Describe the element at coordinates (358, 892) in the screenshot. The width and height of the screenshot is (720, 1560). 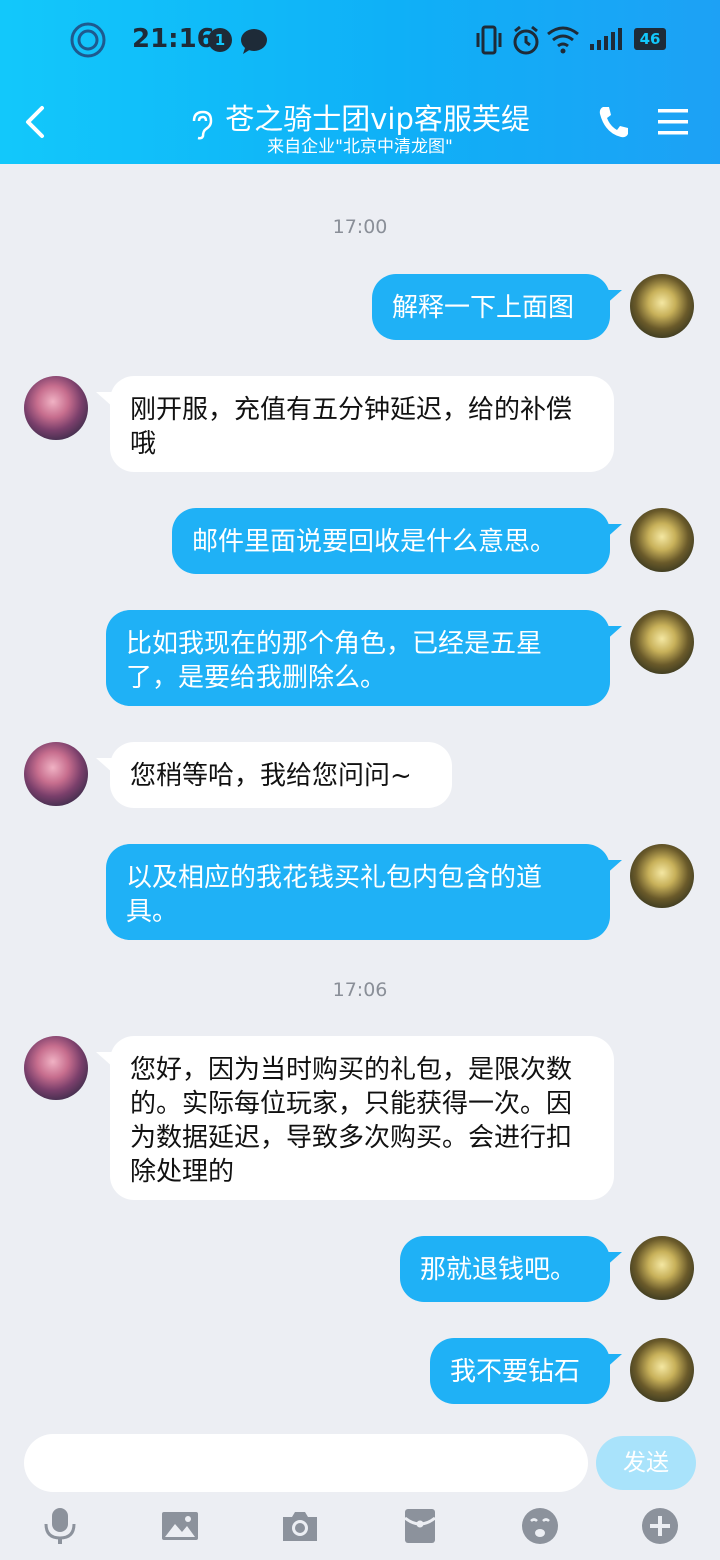
I see `message-bubble-outgoing: 以及相应的我花钱买礼包内包含的道具。` at that location.